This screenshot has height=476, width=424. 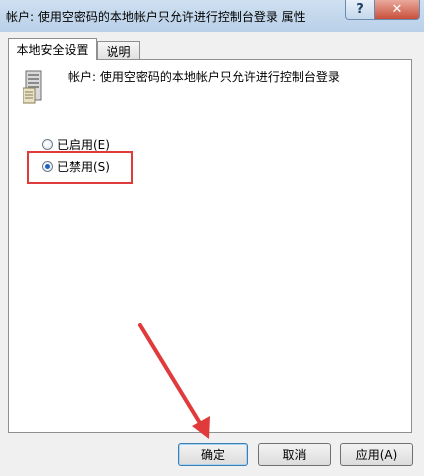 I want to click on cancel-button: 取消, so click(x=294, y=454).